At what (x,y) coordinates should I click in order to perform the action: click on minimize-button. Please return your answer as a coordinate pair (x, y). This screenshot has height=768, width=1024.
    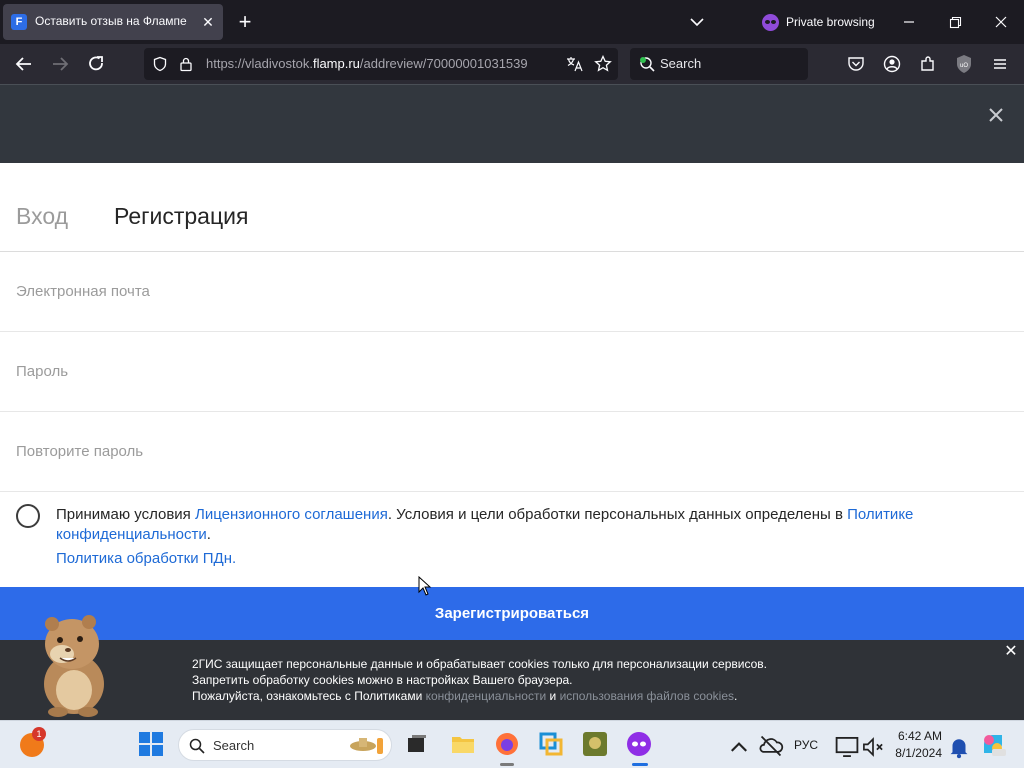
    Looking at the image, I should click on (909, 22).